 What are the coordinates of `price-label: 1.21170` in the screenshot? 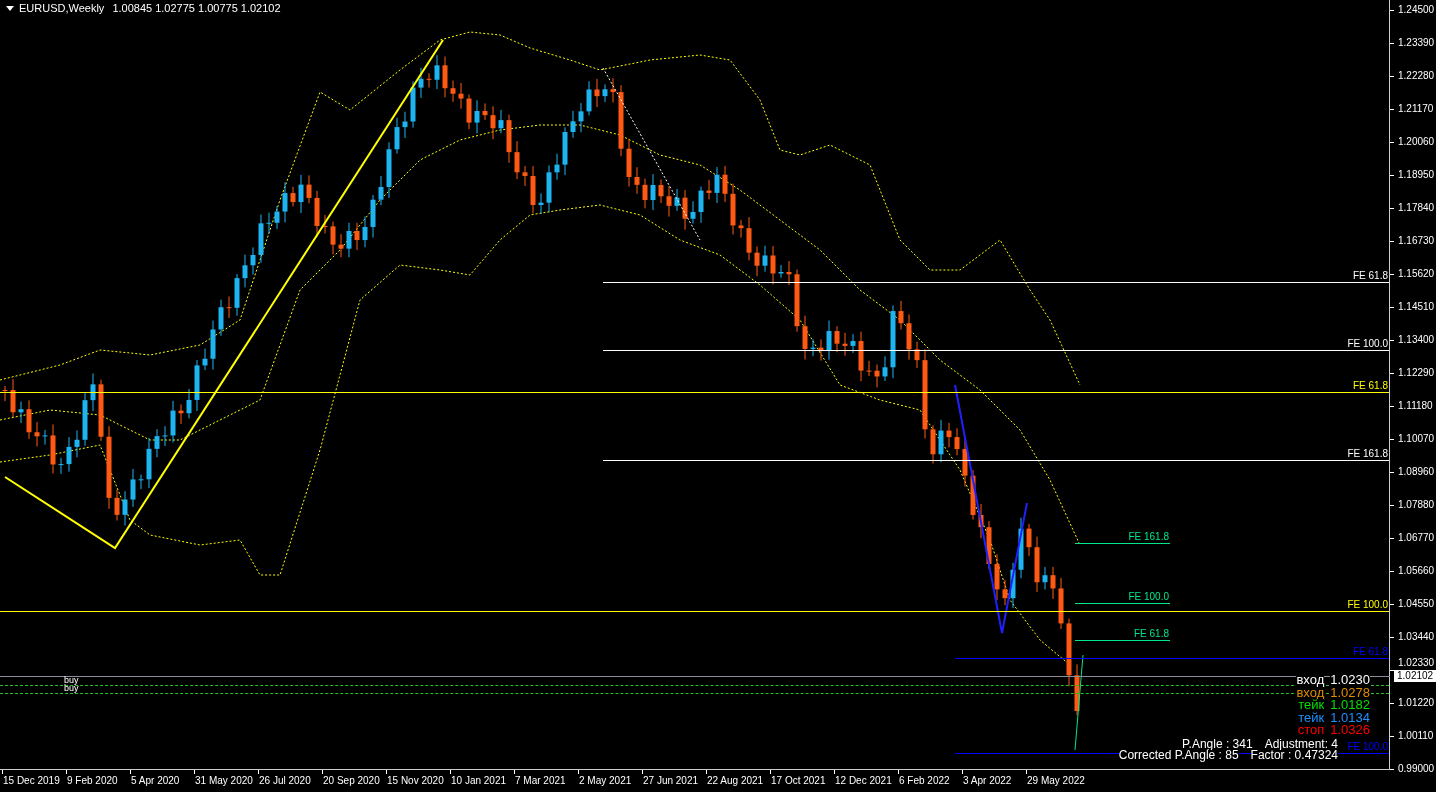 It's located at (1416, 108).